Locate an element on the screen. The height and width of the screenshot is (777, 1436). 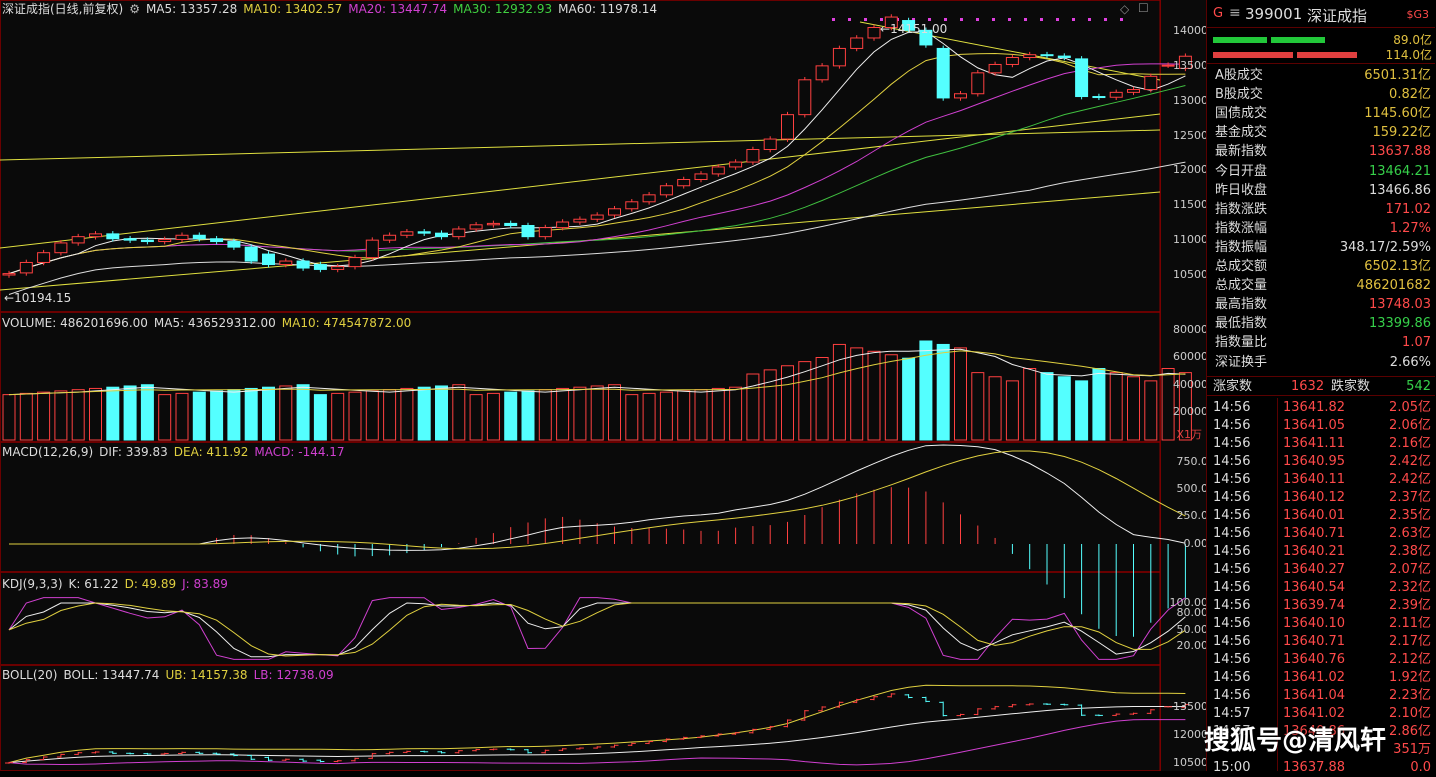
volume-unit: X1万 is located at coordinates (1189, 434).